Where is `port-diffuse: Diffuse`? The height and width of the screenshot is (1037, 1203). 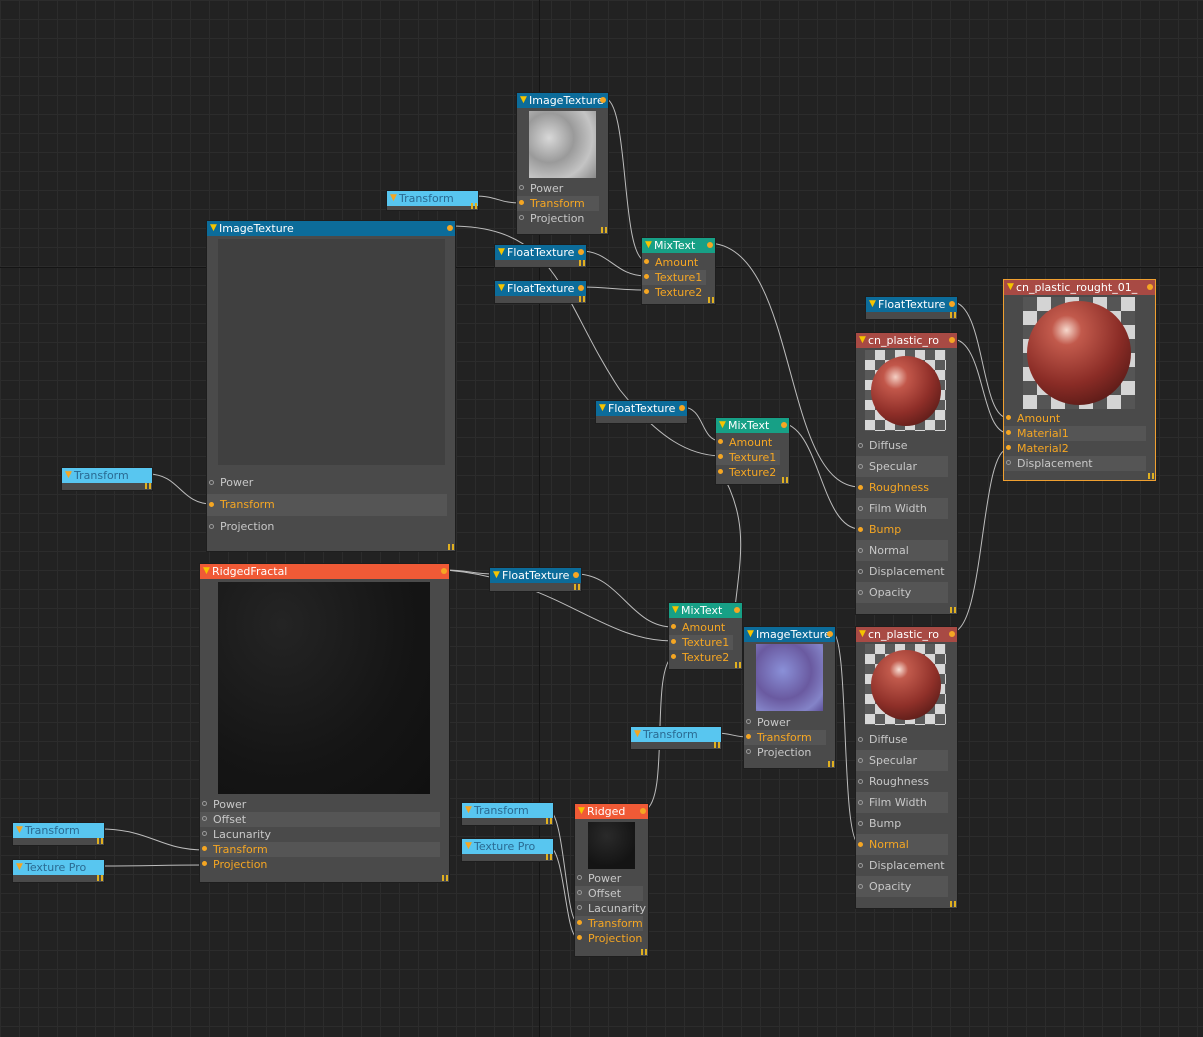
port-diffuse: Diffuse is located at coordinates (902, 739).